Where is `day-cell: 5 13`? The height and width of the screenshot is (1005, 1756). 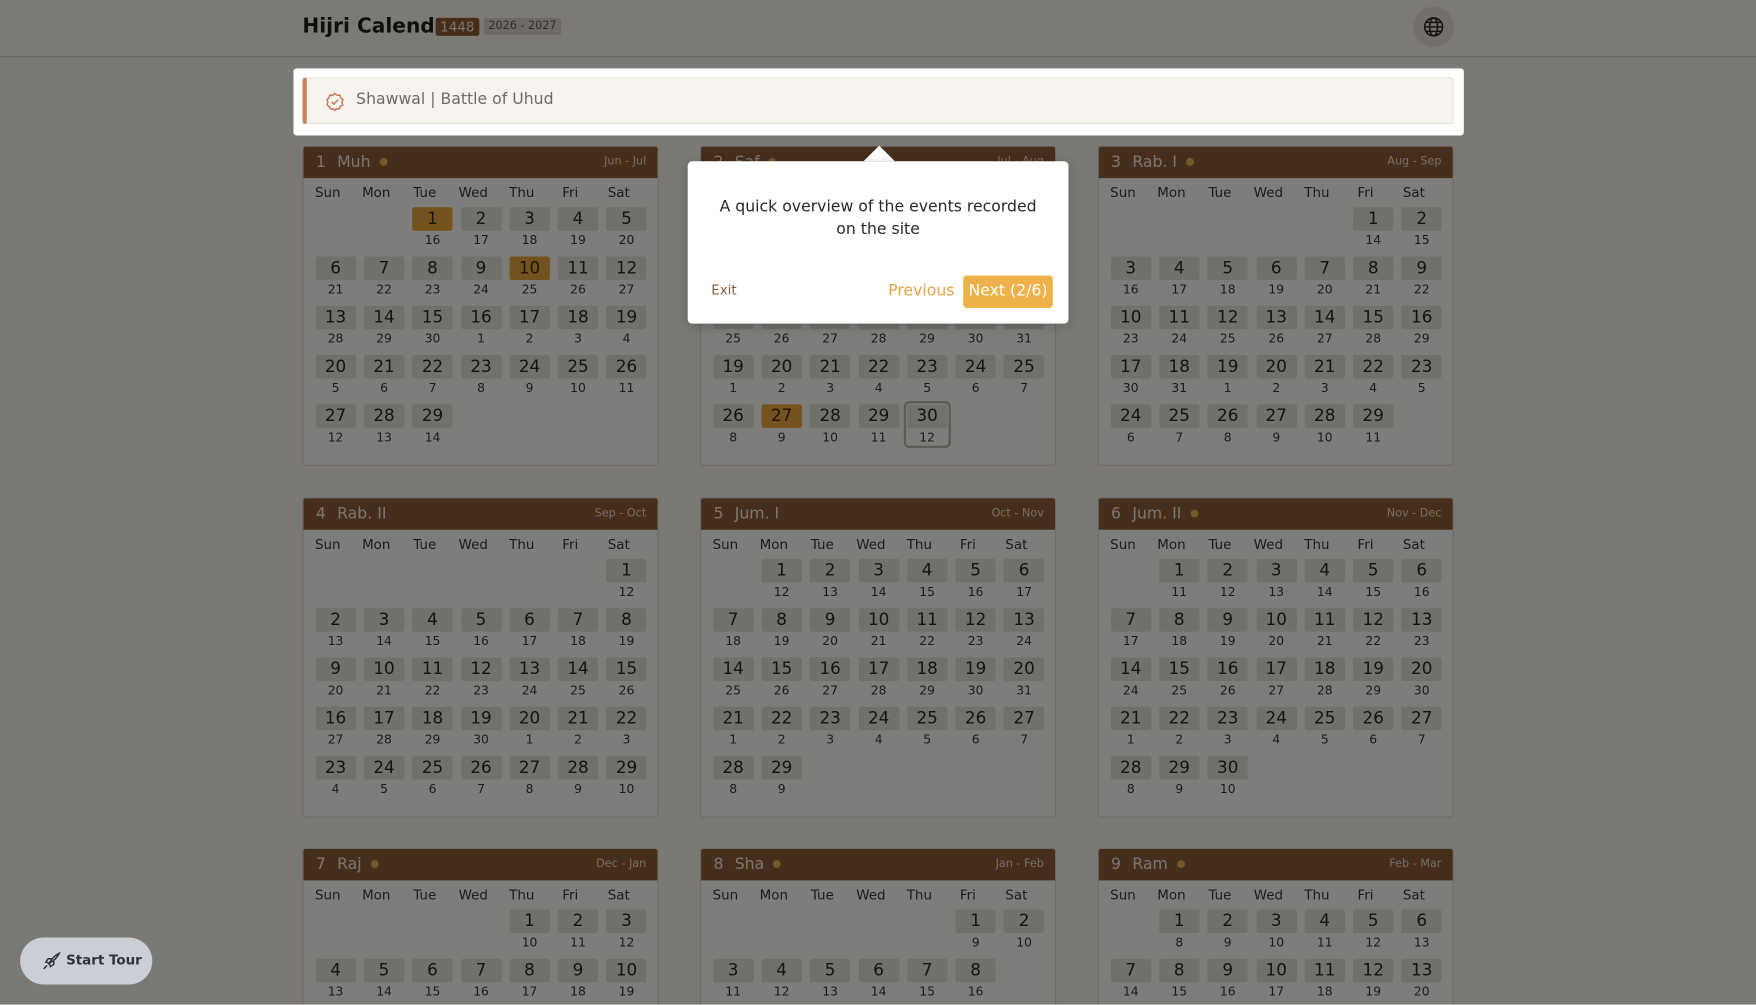 day-cell: 5 13 is located at coordinates (830, 978).